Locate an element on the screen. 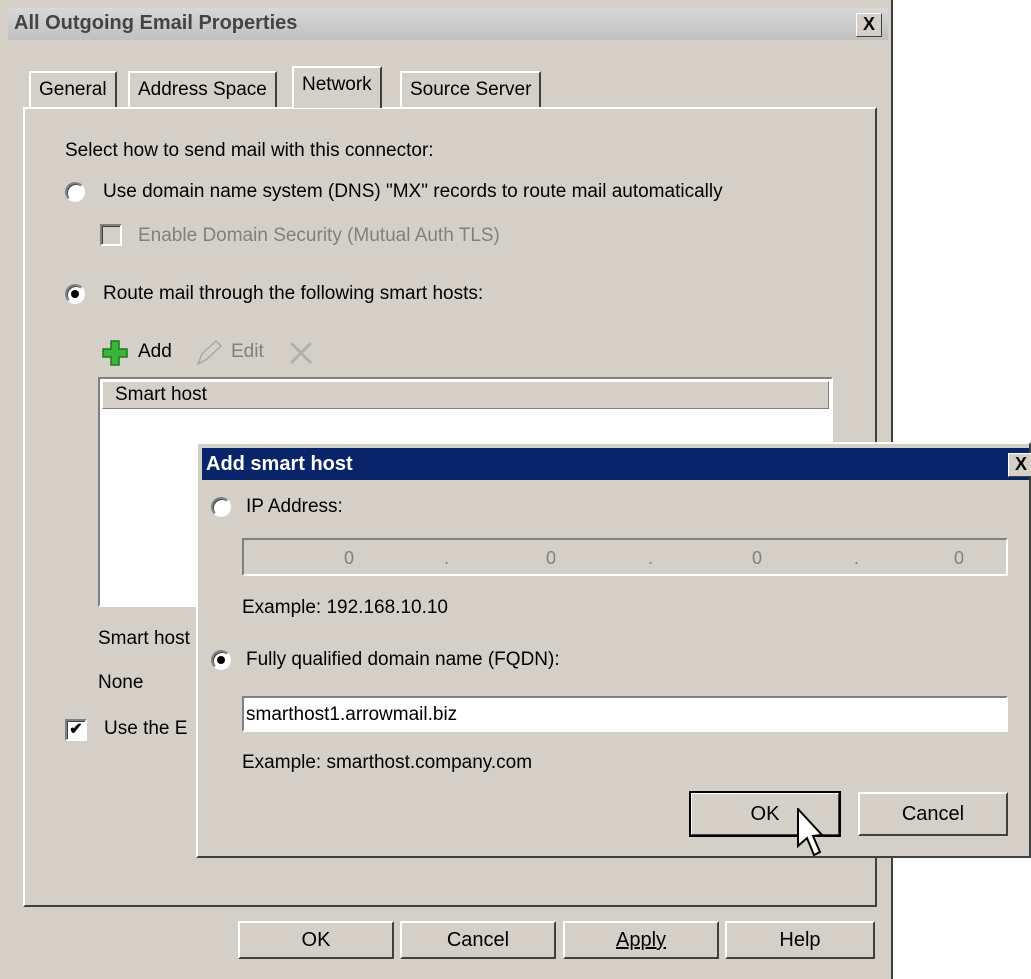 The height and width of the screenshot is (979, 1031). tab-source-server: Source Server is located at coordinates (471, 89).